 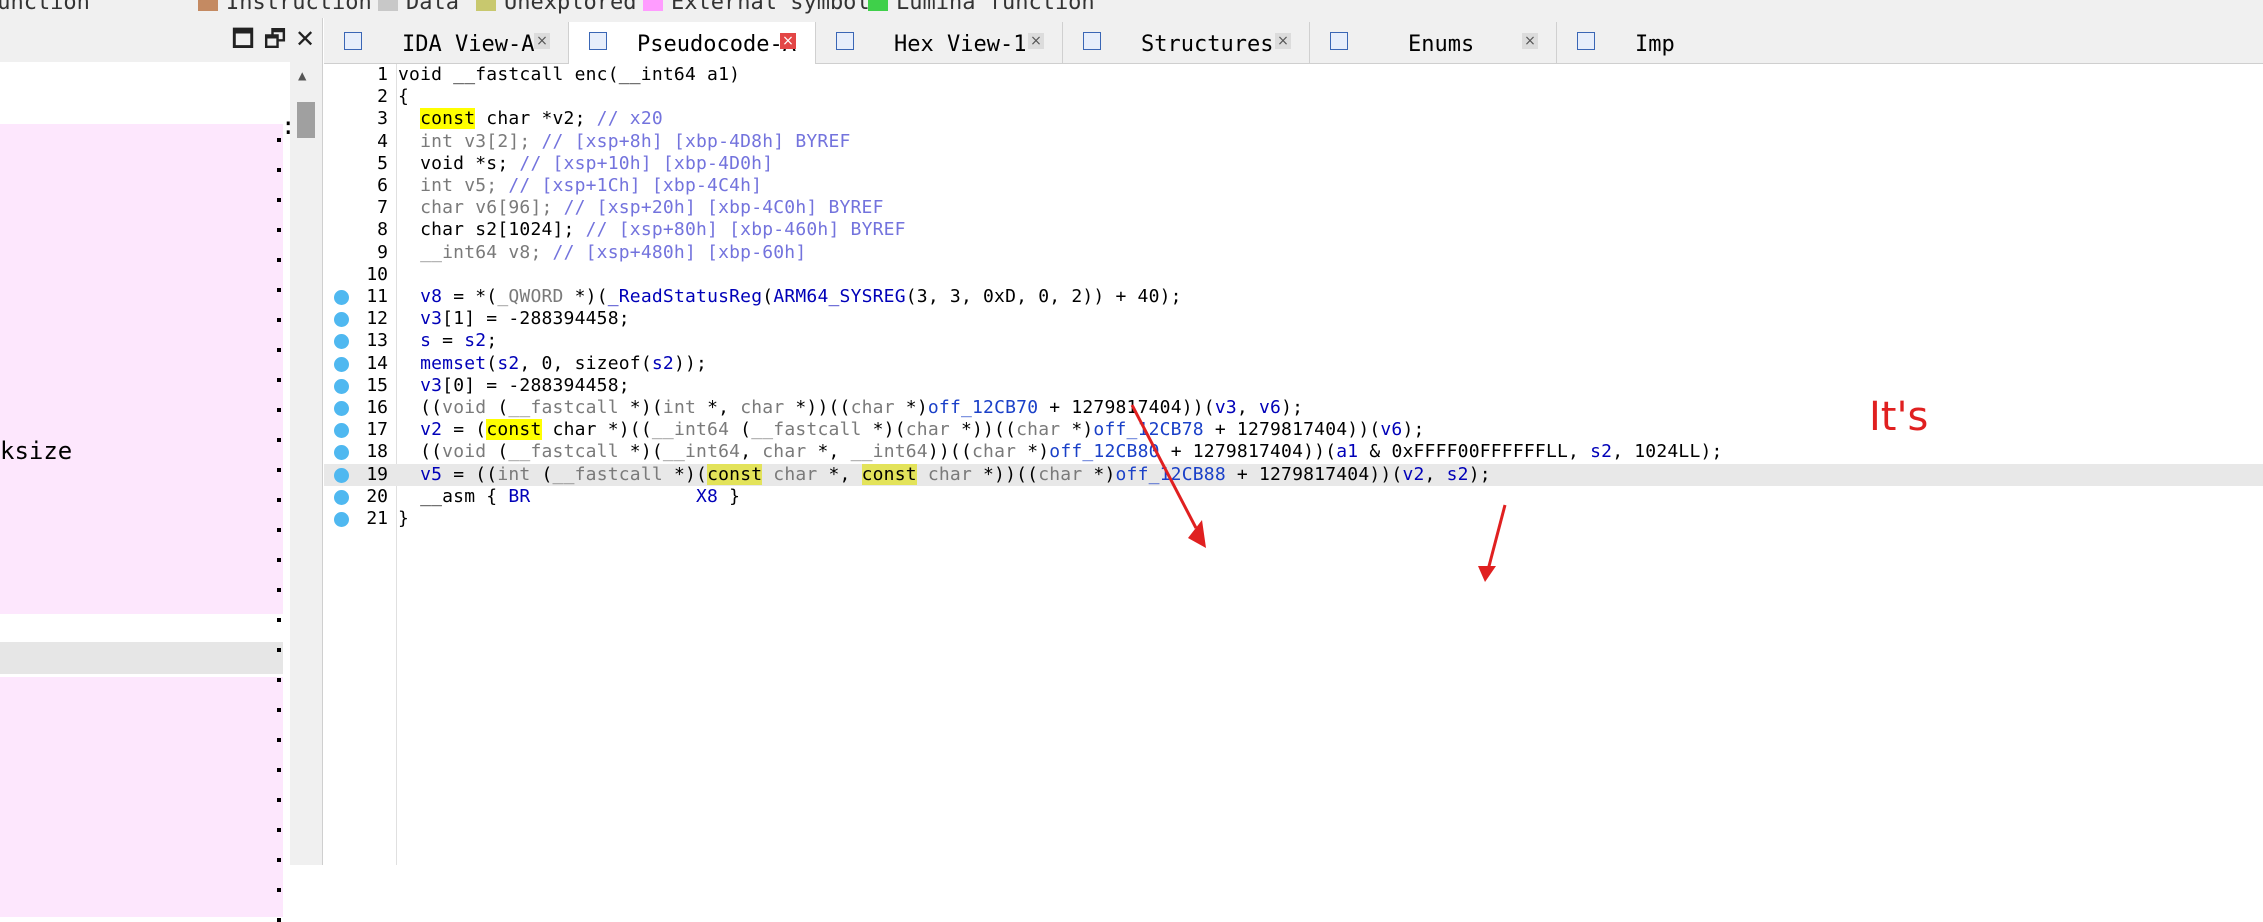 I want to click on annotation-arrows, so click(x=1318, y=493).